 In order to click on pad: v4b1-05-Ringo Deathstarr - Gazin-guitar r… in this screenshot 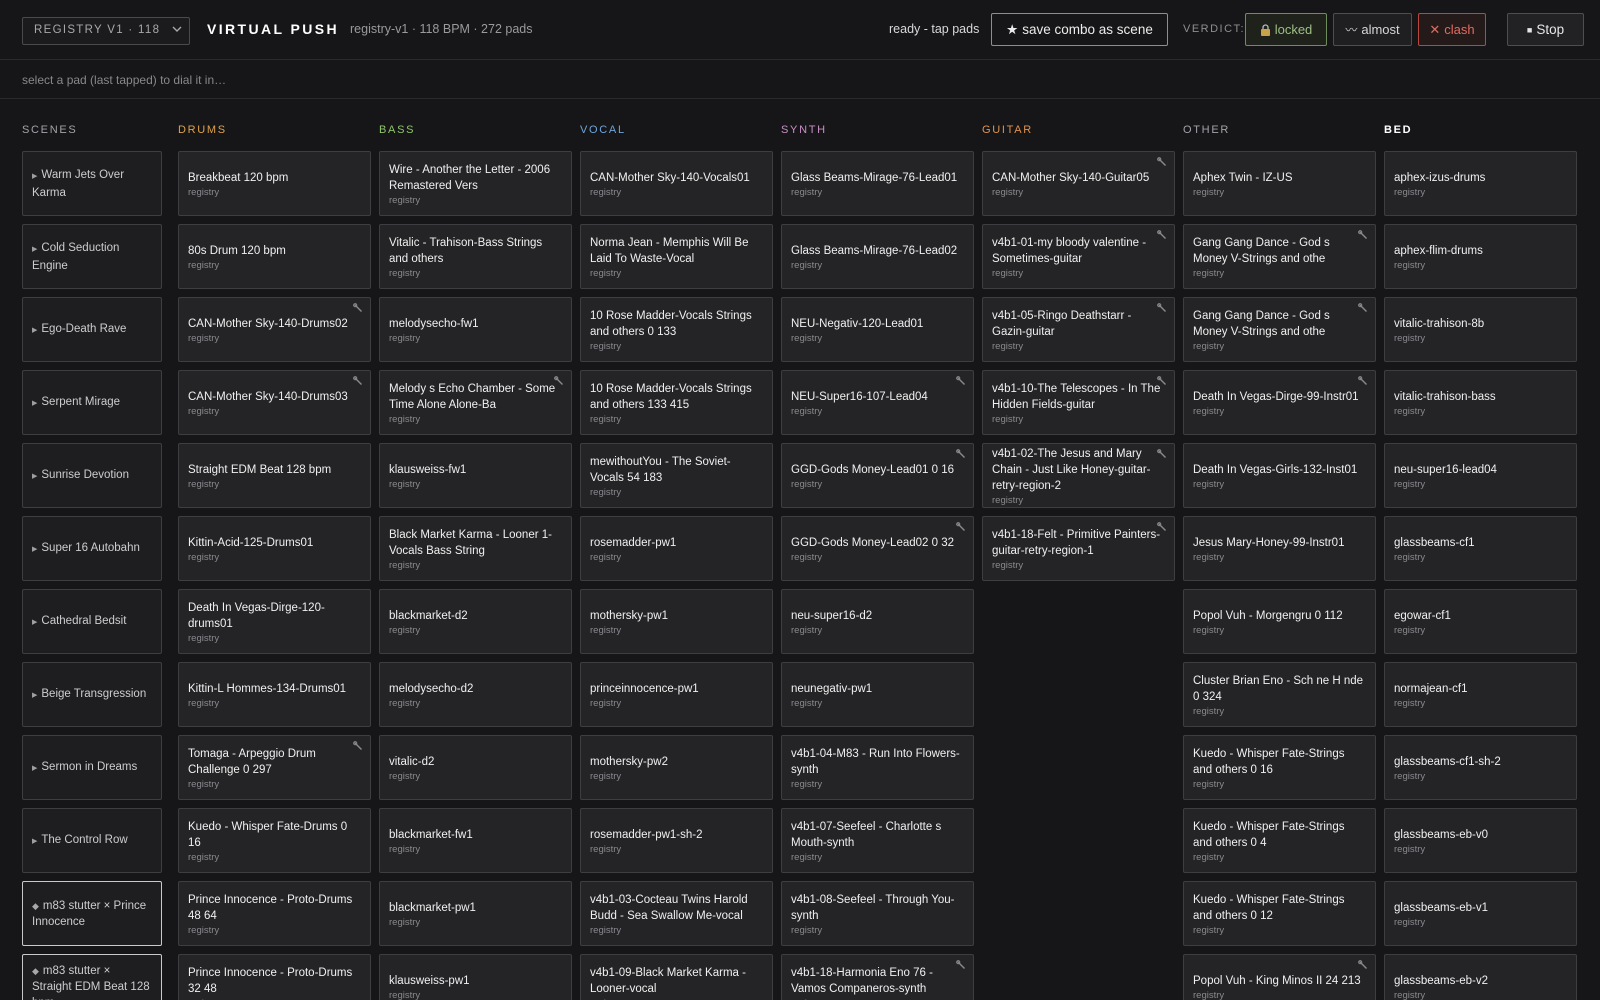, I will do `click(1078, 329)`.